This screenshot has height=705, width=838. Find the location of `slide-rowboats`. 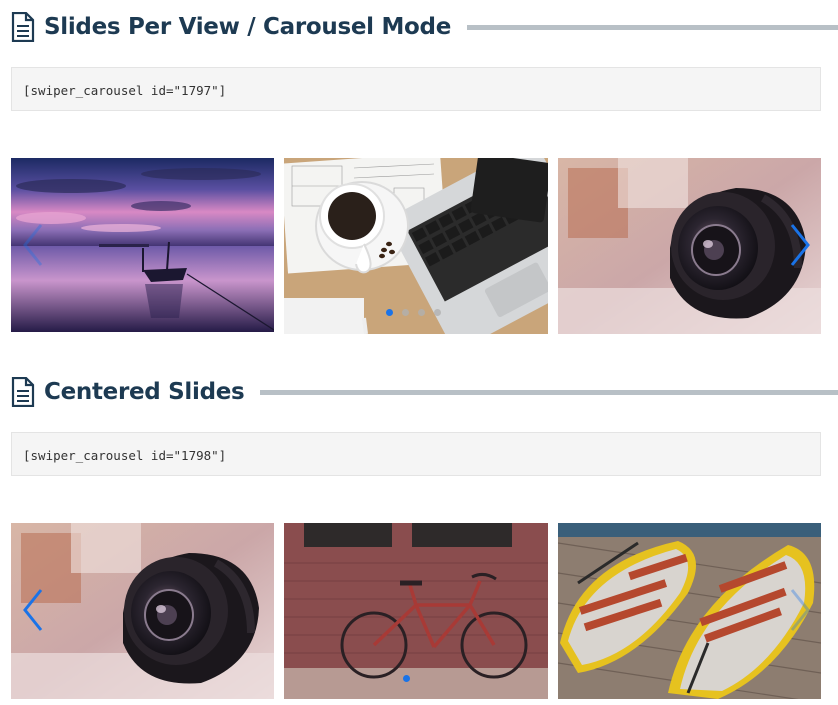

slide-rowboats is located at coordinates (689, 611).